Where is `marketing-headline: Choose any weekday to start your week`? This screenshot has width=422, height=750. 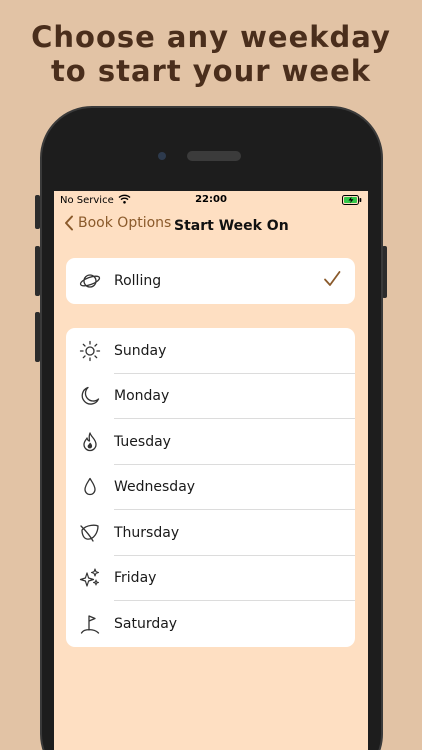
marketing-headline: Choose any weekday to start your week is located at coordinates (211, 54).